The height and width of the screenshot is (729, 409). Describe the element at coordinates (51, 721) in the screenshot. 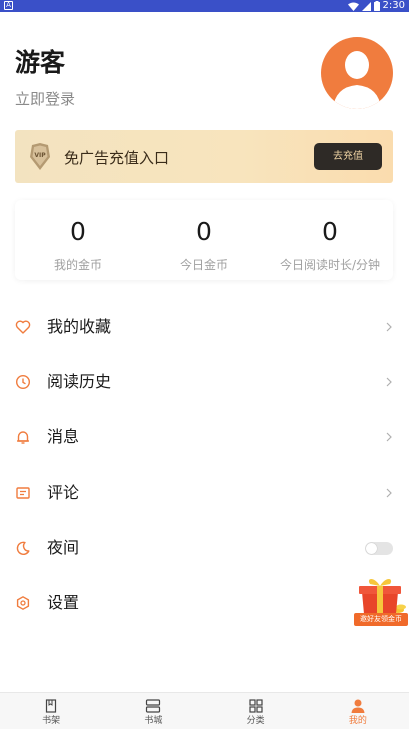

I see `tab-label: 书架` at that location.